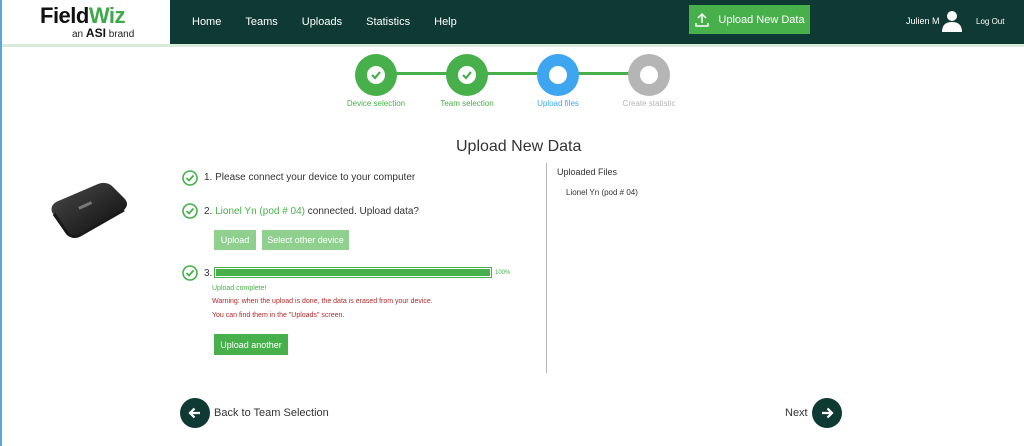  Describe the element at coordinates (103, 33) in the screenshot. I see `logo-tagline: an ASI brand` at that location.